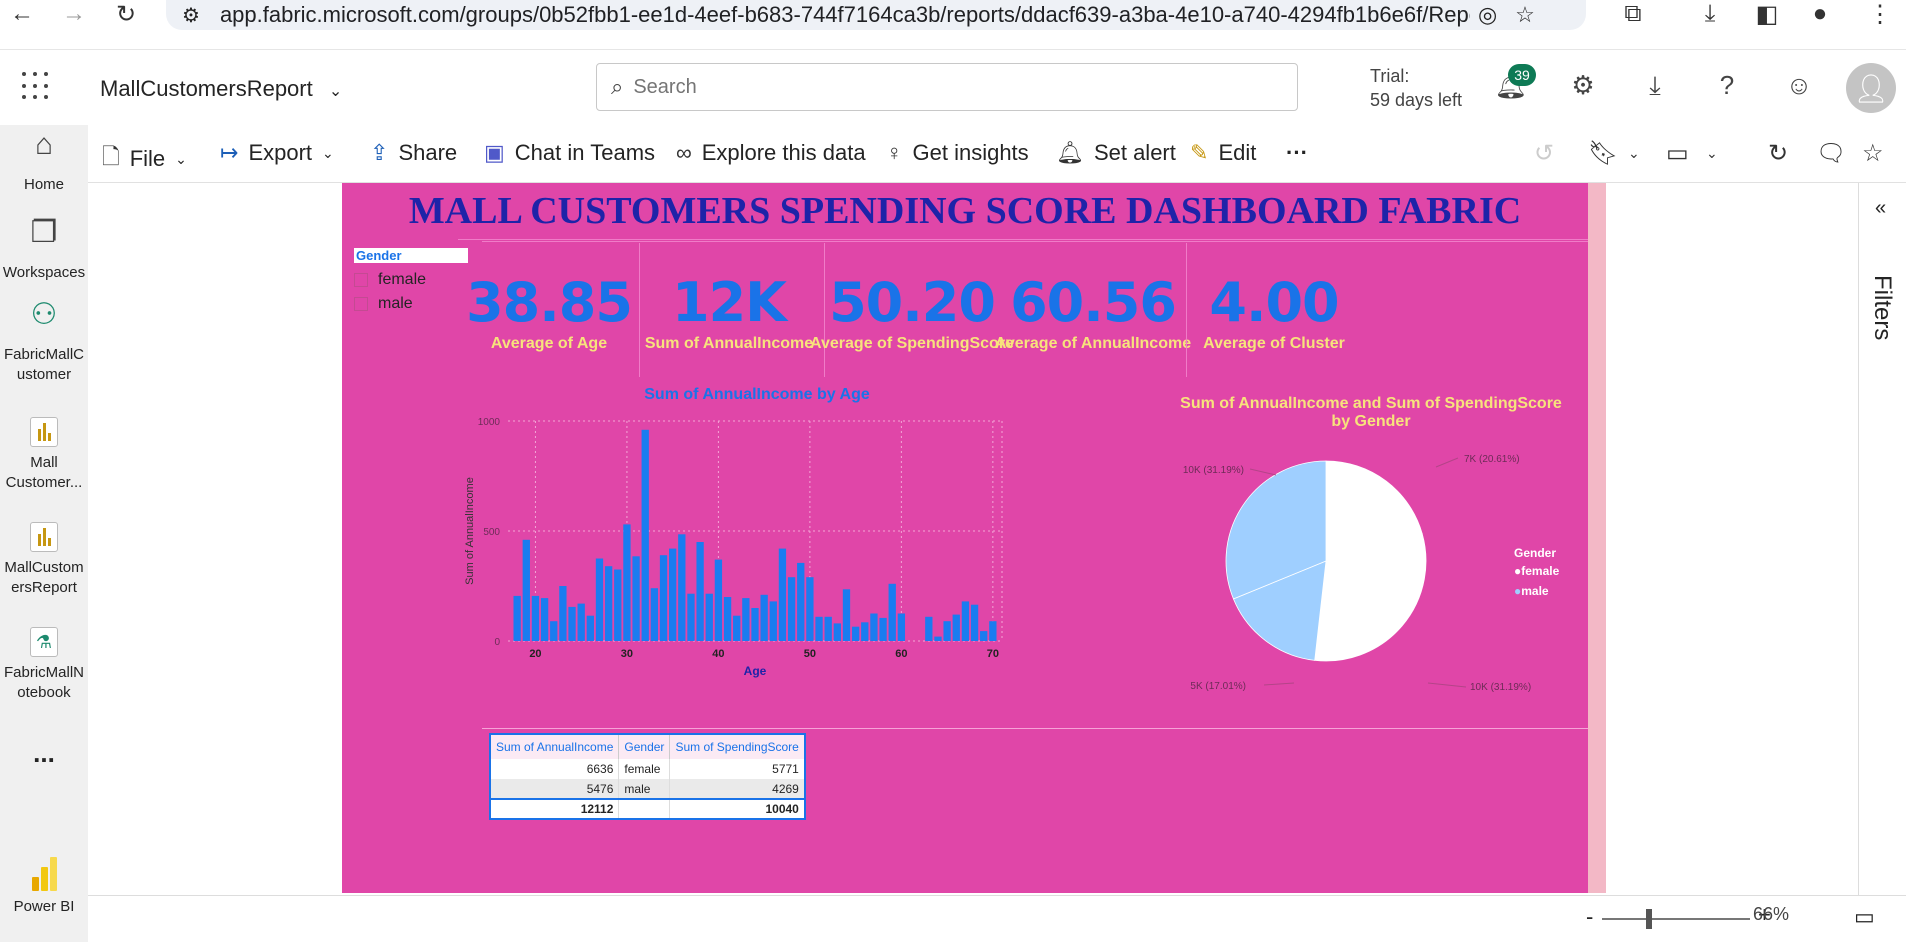  What do you see at coordinates (1263, 472) in the screenshot?
I see `pie-leader-line` at bounding box center [1263, 472].